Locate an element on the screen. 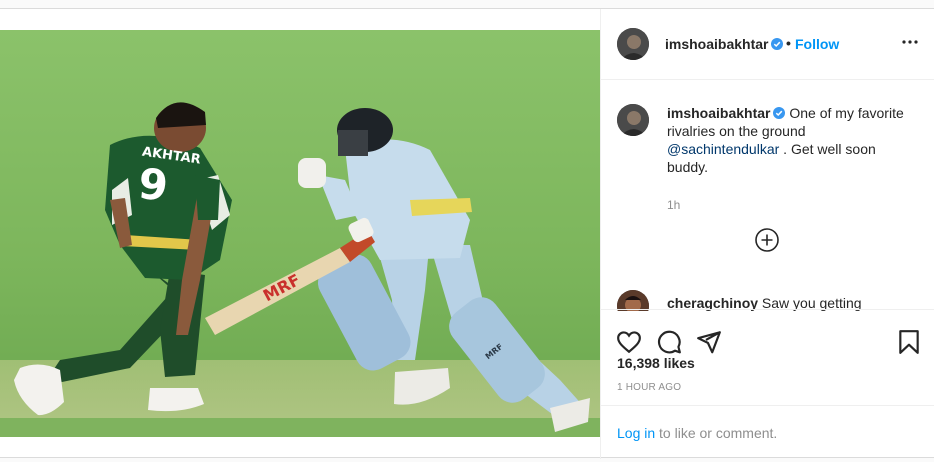 The image size is (934, 462). login-link: Log in is located at coordinates (636, 433).